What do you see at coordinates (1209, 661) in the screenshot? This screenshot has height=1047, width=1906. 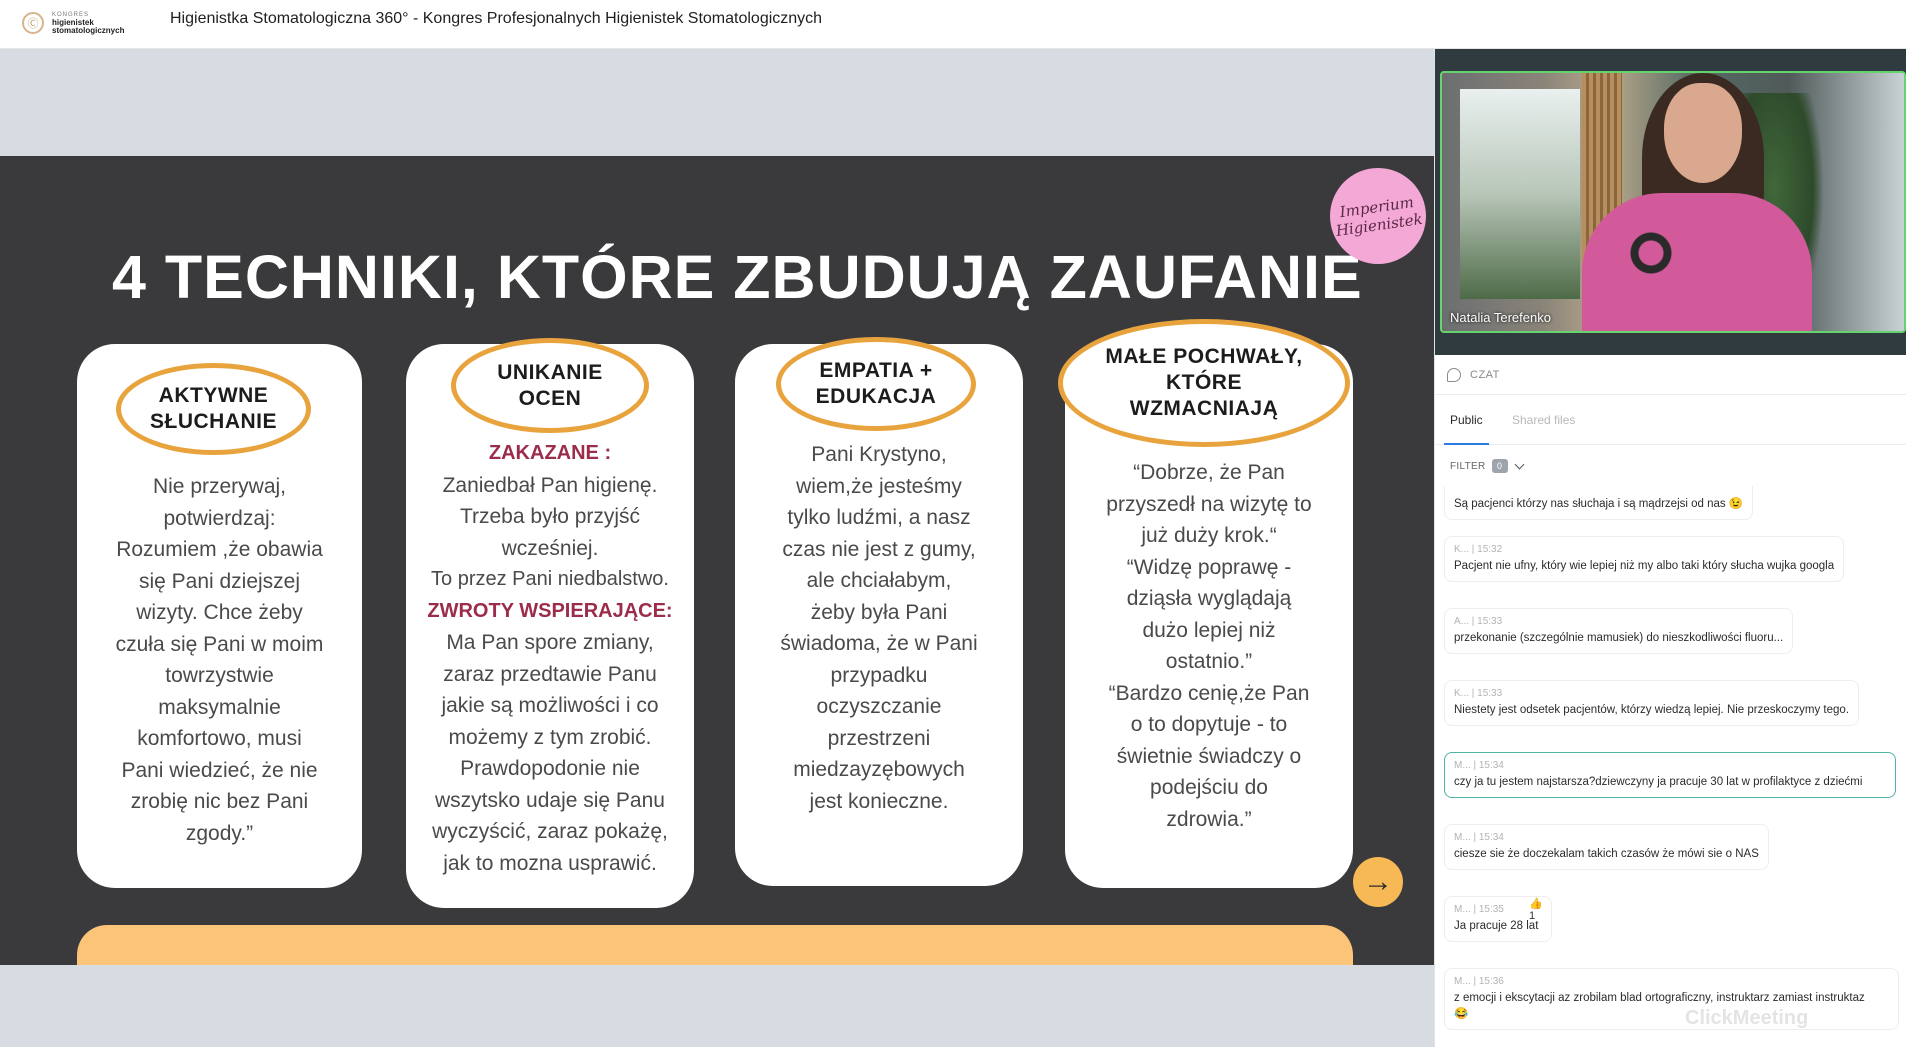 I see `card-text-line: ostatnio.”` at bounding box center [1209, 661].